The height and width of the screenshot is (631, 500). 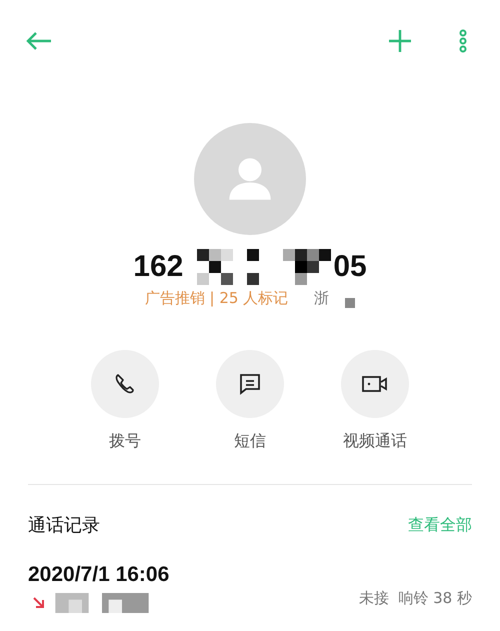 What do you see at coordinates (350, 303) in the screenshot?
I see `redaction-mosaic` at bounding box center [350, 303].